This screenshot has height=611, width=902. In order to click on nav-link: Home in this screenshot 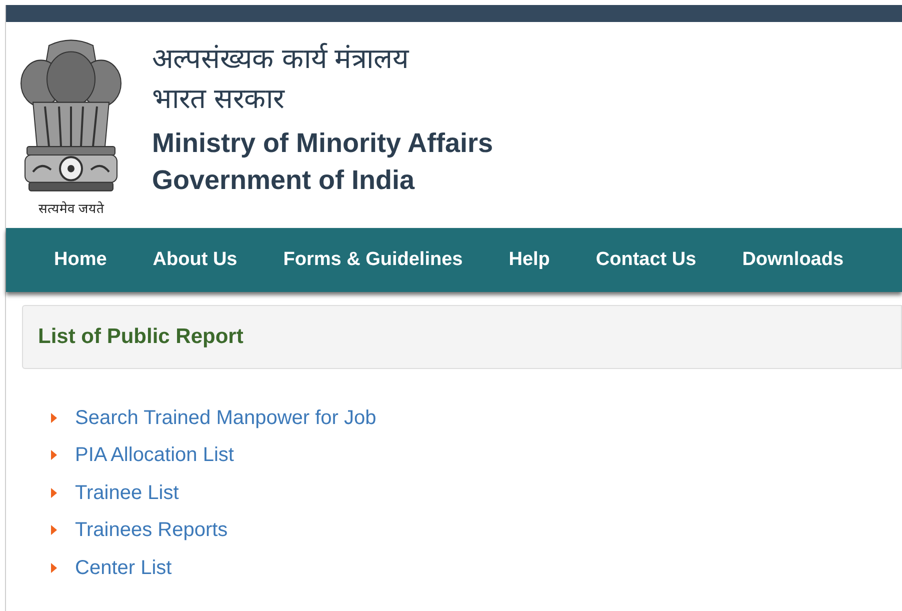, I will do `click(80, 260)`.